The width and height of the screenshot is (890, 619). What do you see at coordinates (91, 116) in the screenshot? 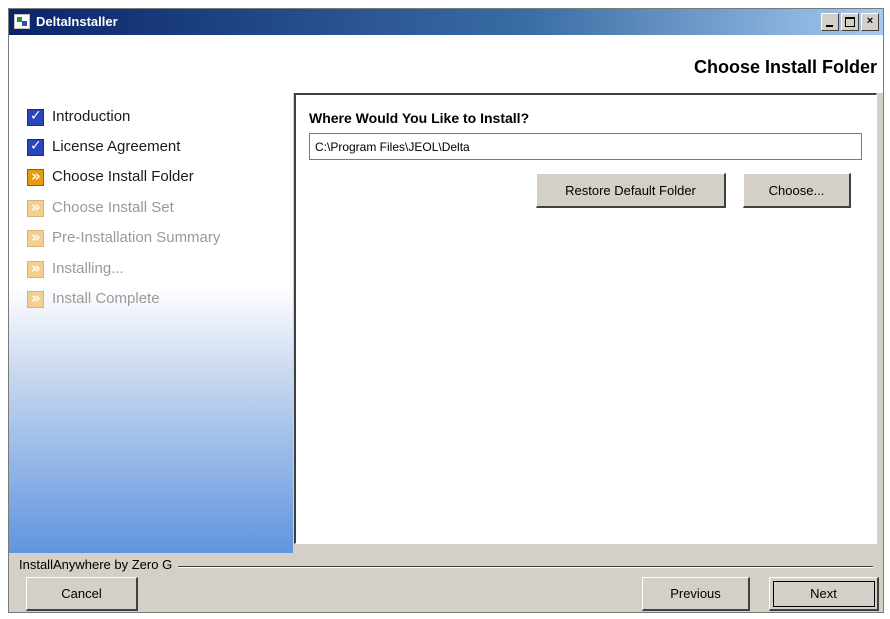
I see `step-label: Introduction` at bounding box center [91, 116].